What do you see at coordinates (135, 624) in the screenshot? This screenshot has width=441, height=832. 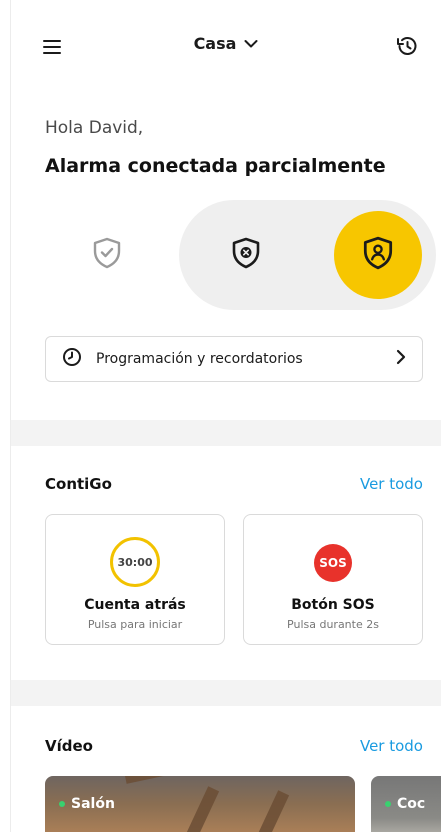 I see `countdown-subtitle: Pulsa para iniciar` at bounding box center [135, 624].